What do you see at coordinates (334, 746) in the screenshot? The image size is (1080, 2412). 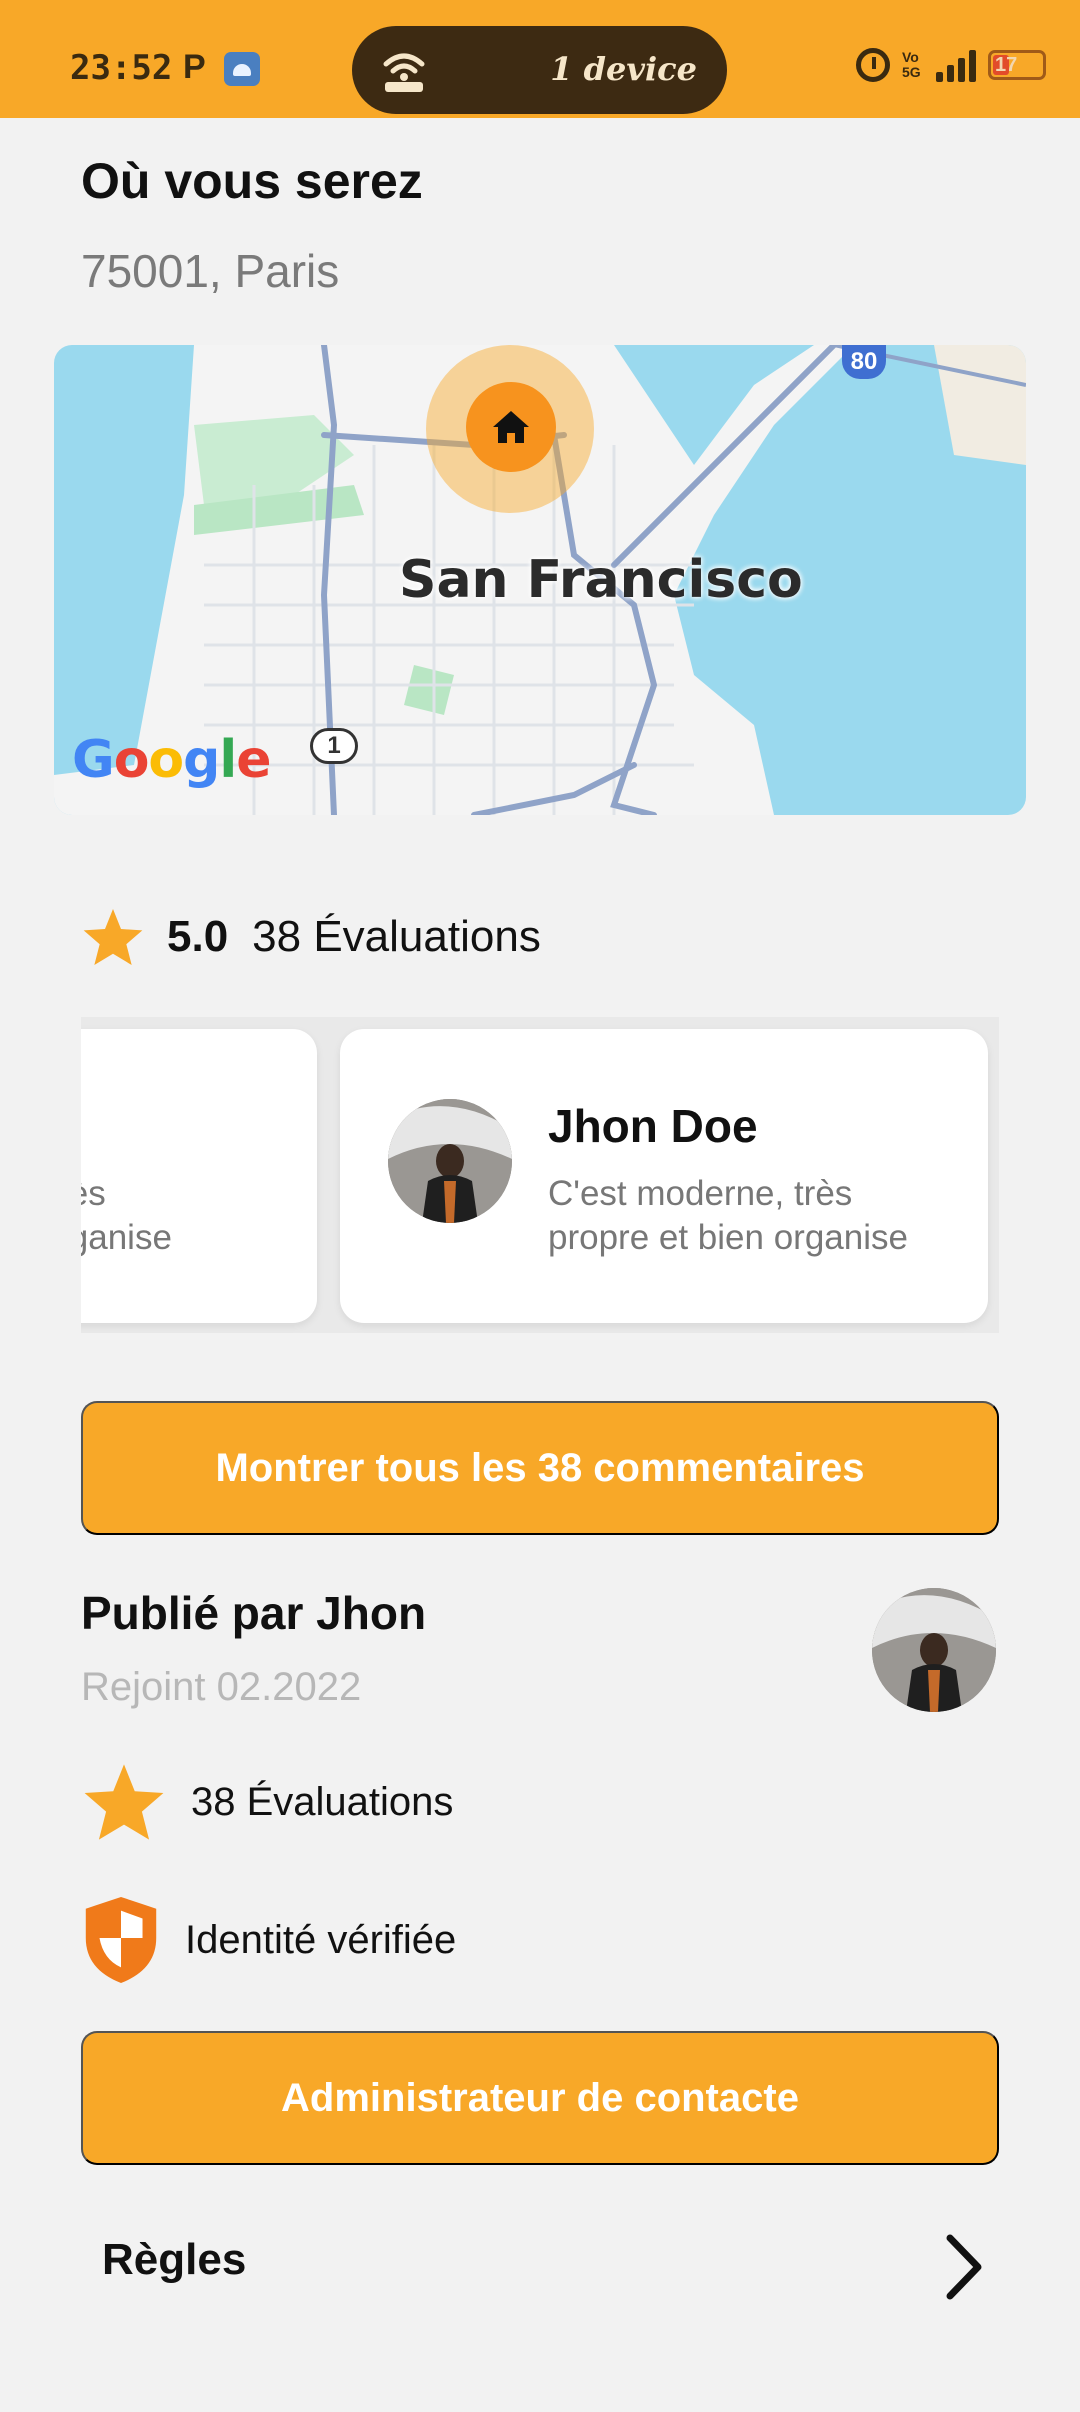 I see `highway-1-shield: 1` at bounding box center [334, 746].